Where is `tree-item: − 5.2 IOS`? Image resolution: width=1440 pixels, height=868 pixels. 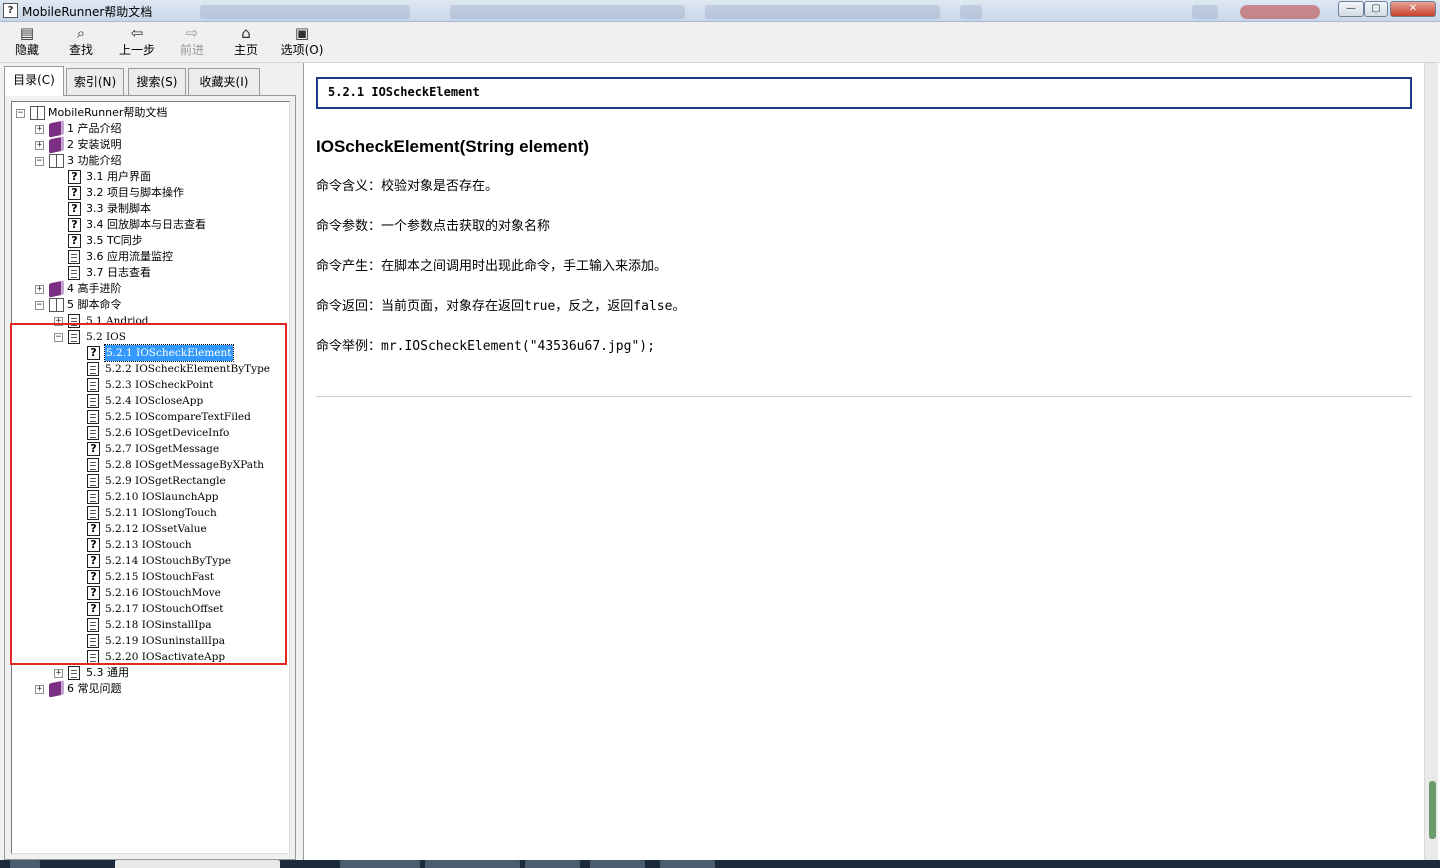 tree-item: − 5.2 IOS is located at coordinates (150, 337).